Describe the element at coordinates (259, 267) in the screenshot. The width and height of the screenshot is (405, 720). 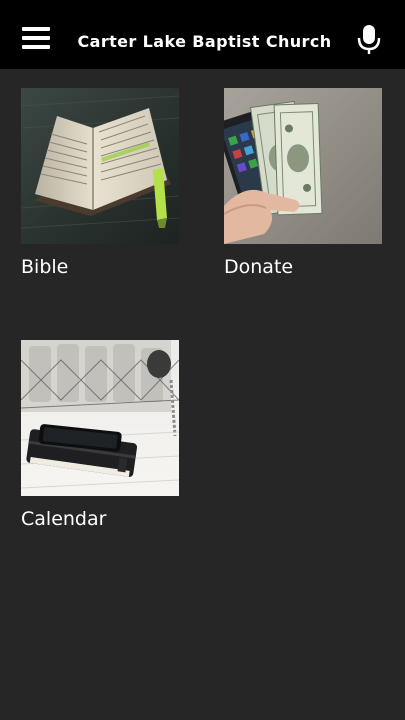
I see `tile-label: Donate` at that location.